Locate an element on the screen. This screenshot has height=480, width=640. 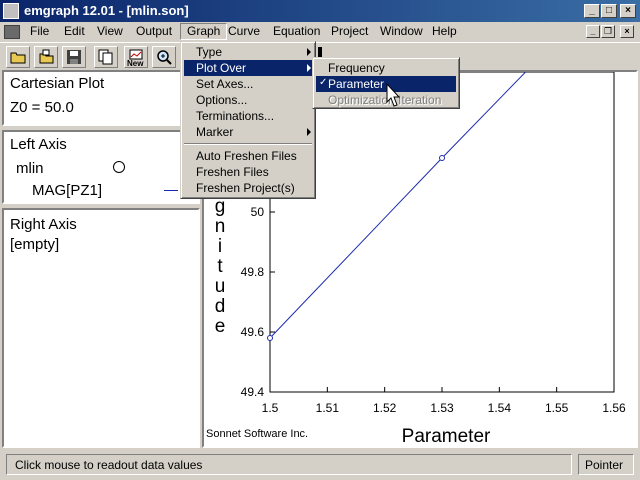
checkmark-icon: ✓ is located at coordinates (323, 82).